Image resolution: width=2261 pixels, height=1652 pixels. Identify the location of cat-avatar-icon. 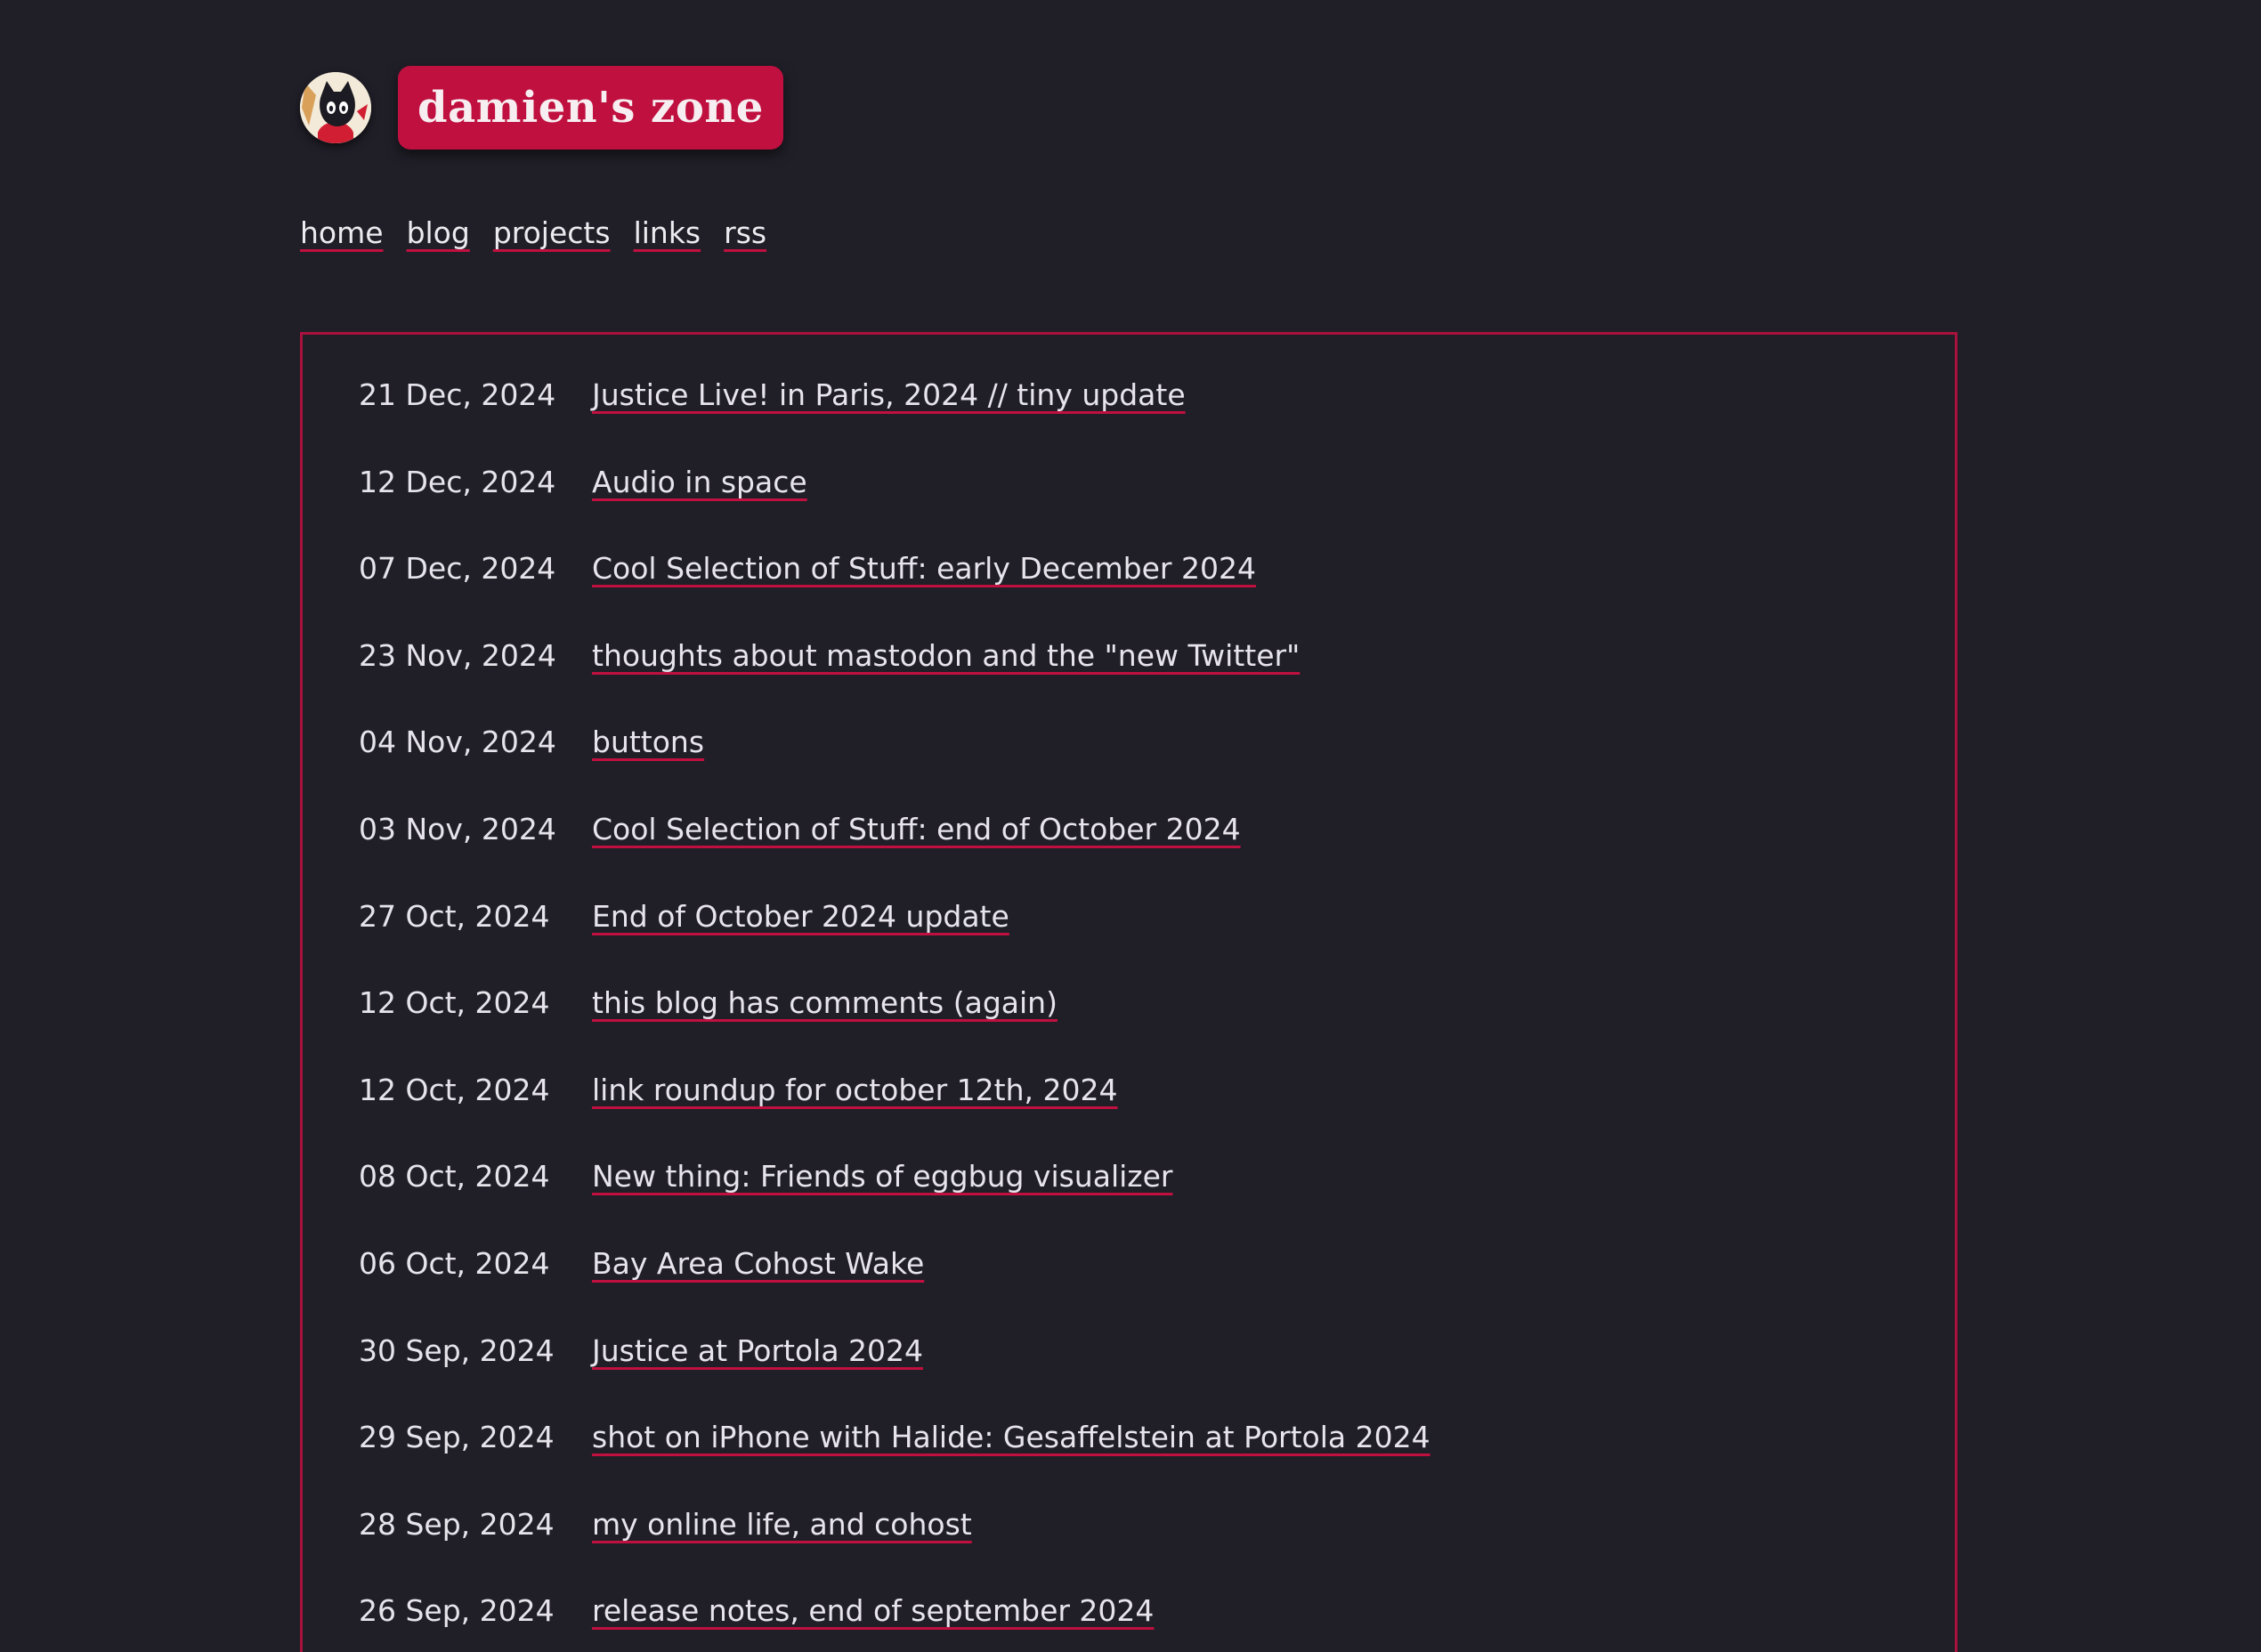
(335, 107).